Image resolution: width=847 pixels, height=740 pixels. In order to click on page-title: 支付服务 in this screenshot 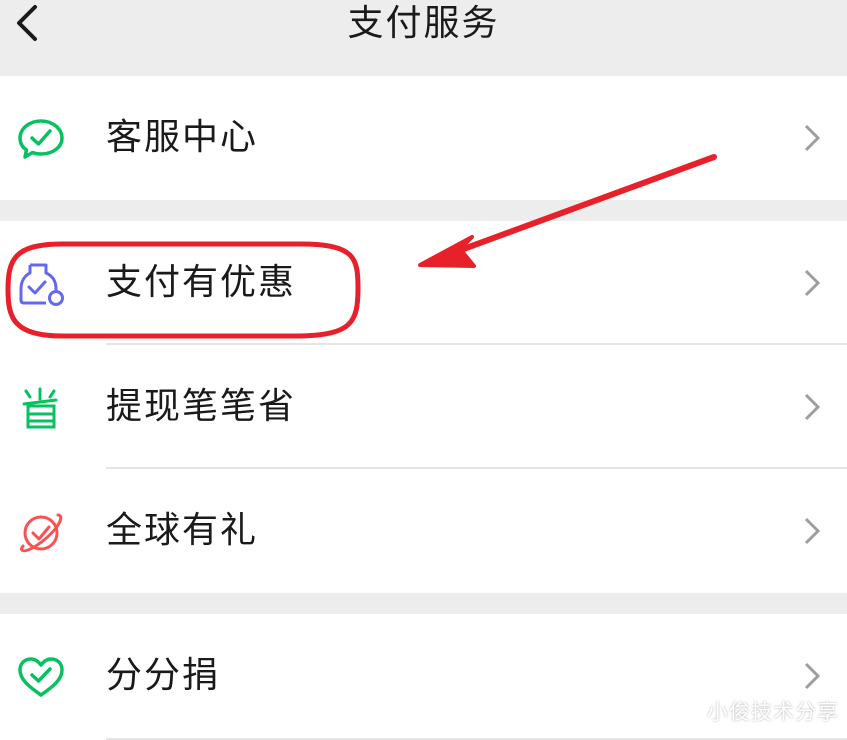, I will do `click(423, 23)`.